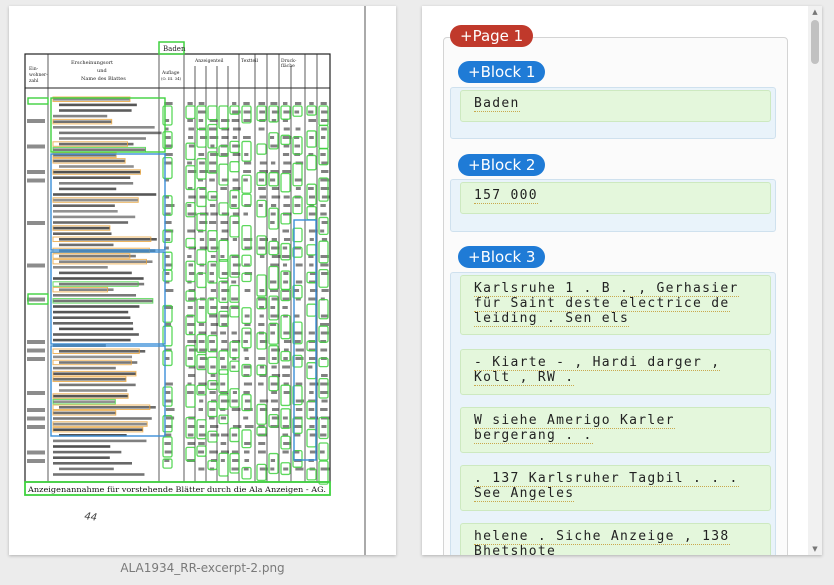 The image size is (834, 585). I want to click on badge-text: Baden, so click(174, 49).